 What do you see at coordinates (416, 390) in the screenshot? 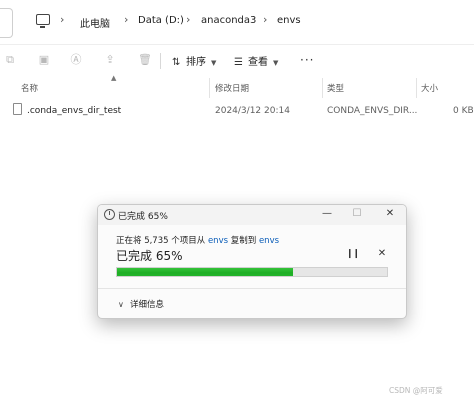
I see `watermark-text: CSDN @阿可爱` at bounding box center [416, 390].